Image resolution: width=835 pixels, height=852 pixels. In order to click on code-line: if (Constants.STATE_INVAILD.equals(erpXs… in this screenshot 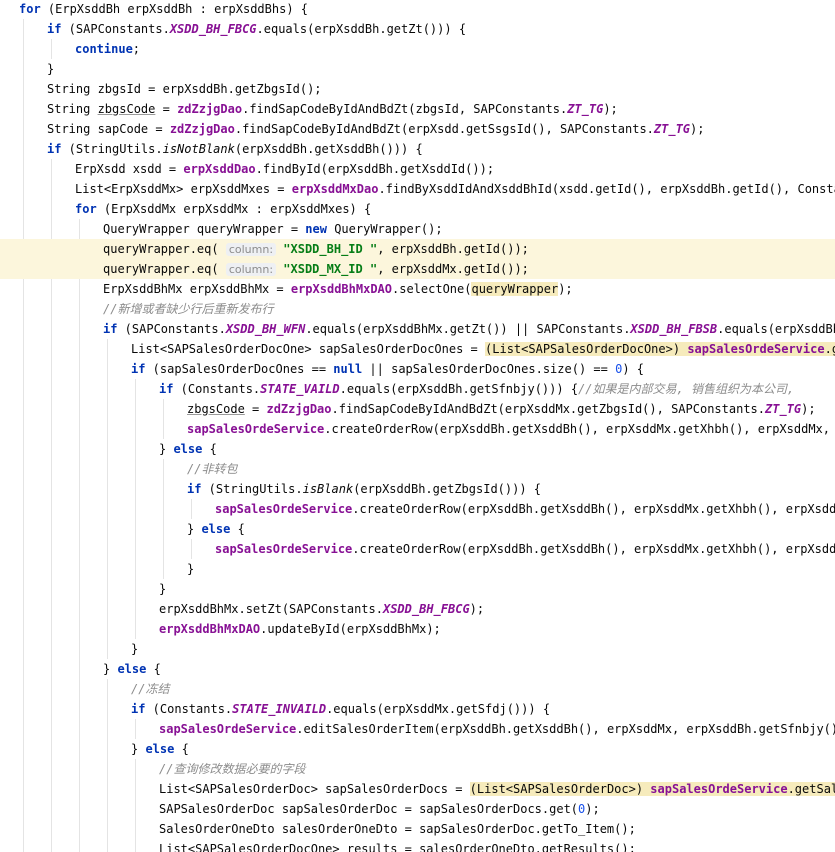, I will do `click(417, 709)`.